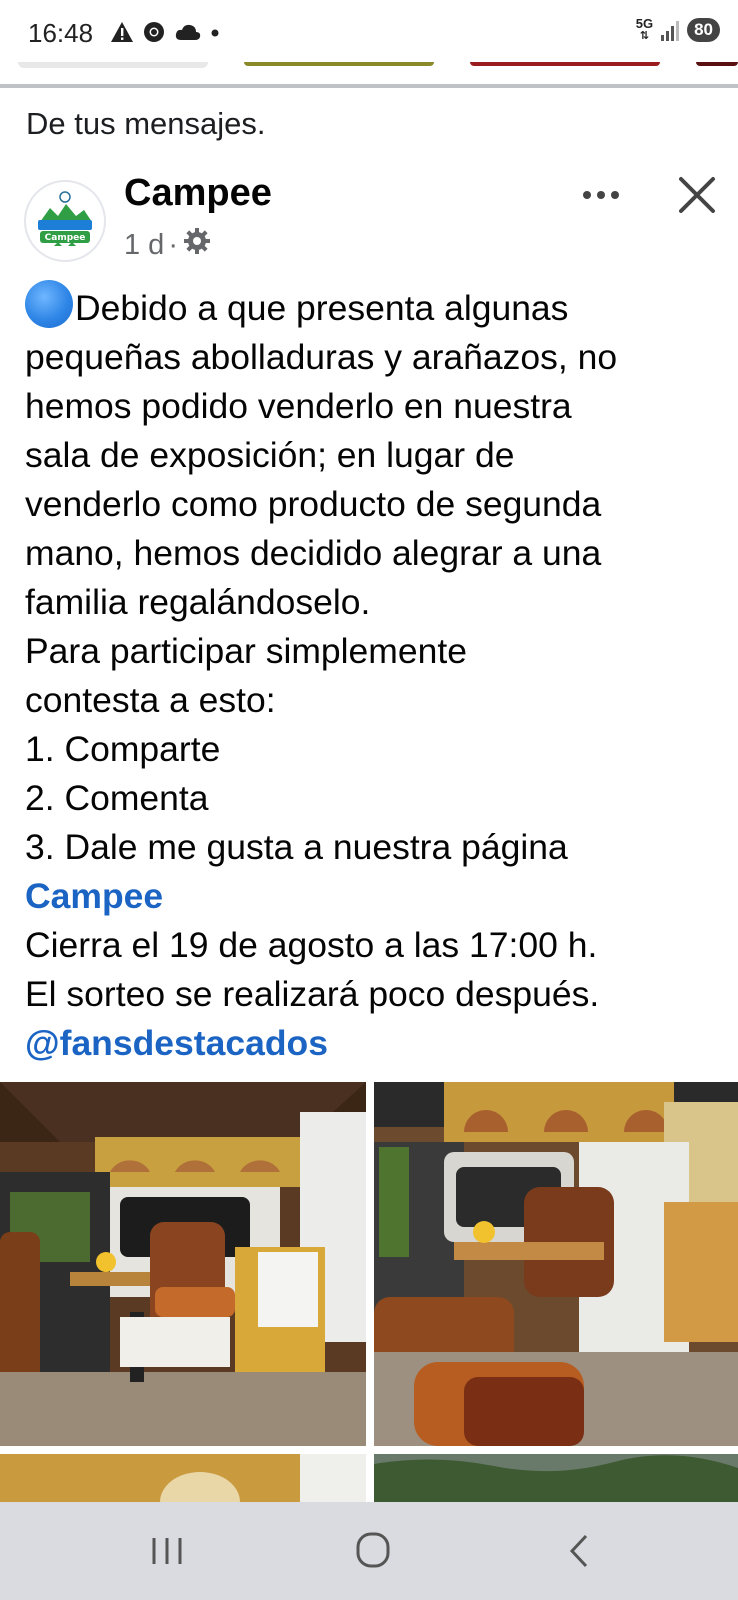  Describe the element at coordinates (61, 33) in the screenshot. I see `status-time: 16:48` at that location.